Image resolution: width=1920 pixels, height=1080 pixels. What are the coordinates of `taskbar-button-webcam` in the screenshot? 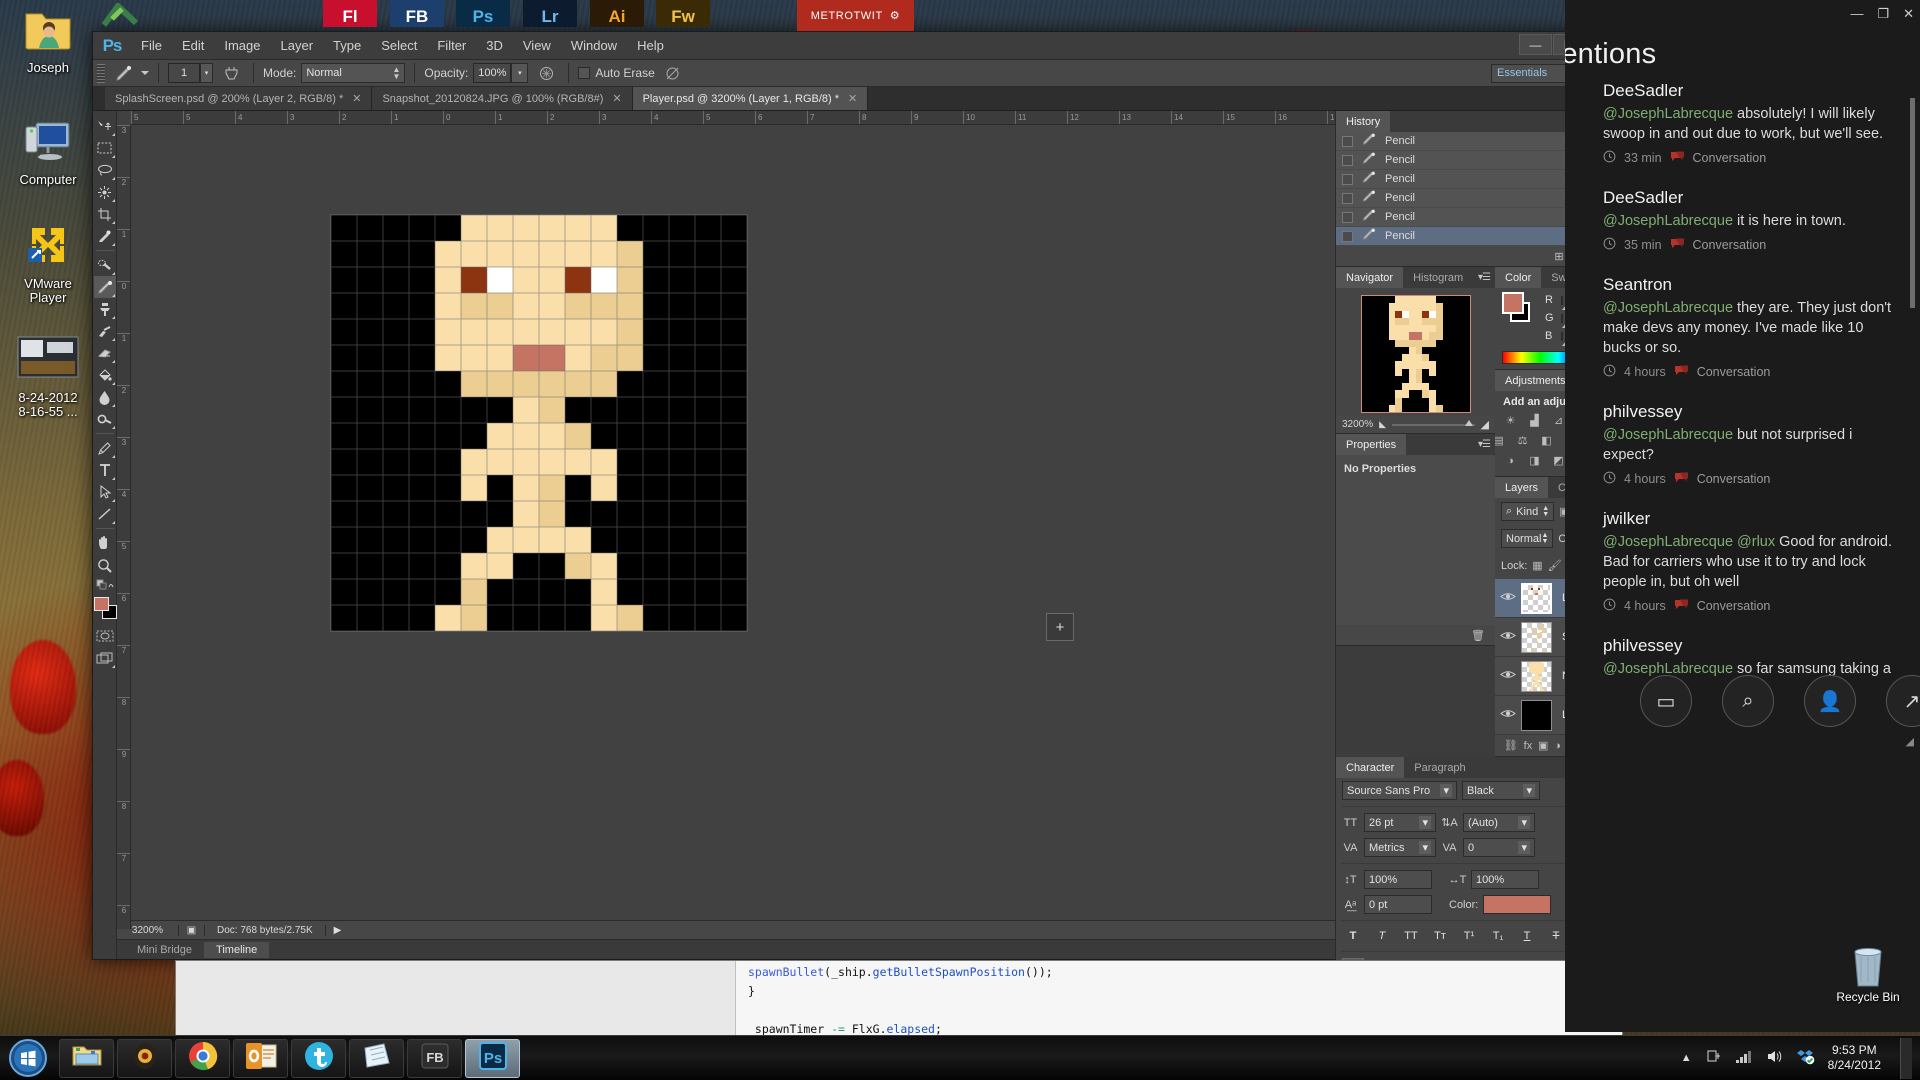 It's located at (144, 1058).